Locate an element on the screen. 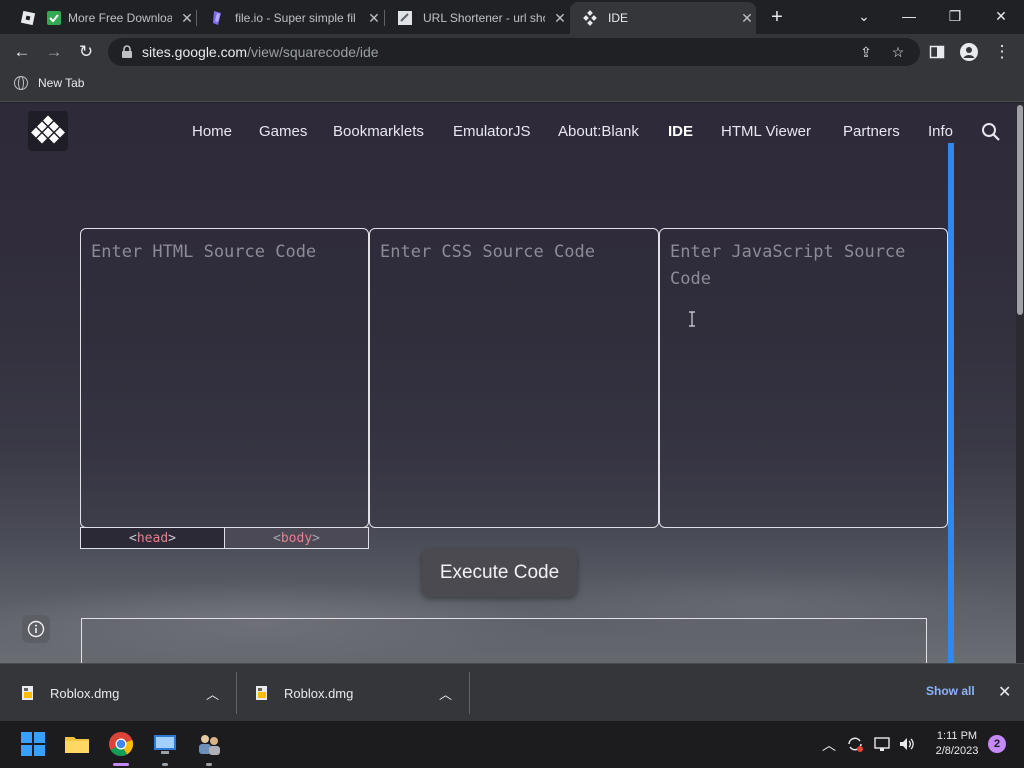 The height and width of the screenshot is (768, 1024). roblox-icon is located at coordinates (28, 18).